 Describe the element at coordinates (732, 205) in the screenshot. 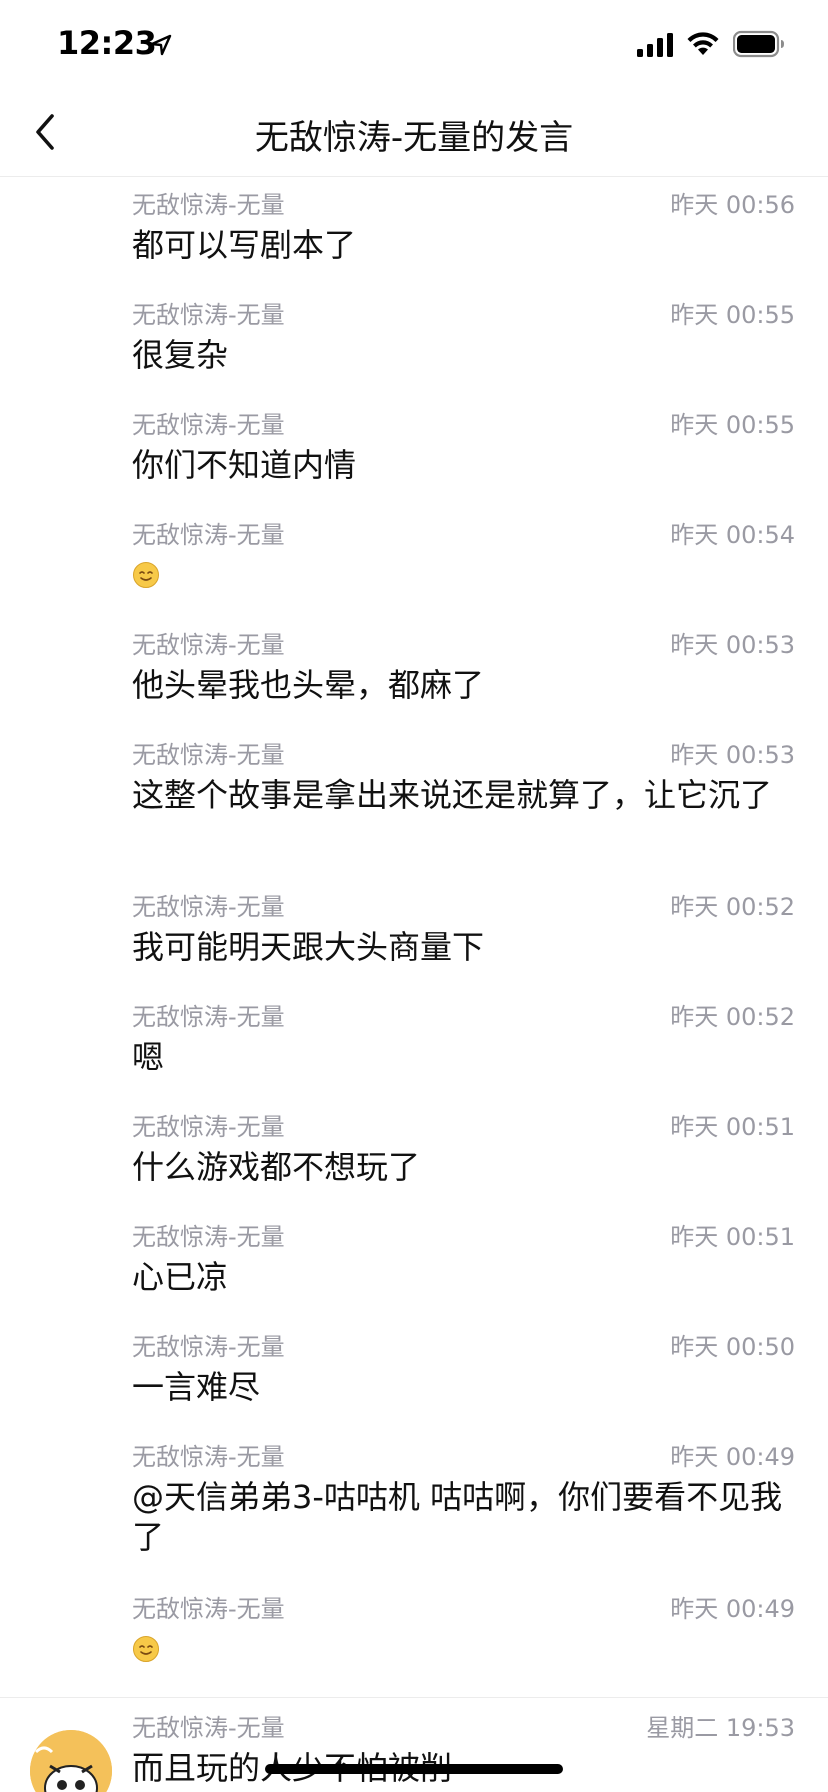

I see `message-time: 昨天 00:56` at that location.